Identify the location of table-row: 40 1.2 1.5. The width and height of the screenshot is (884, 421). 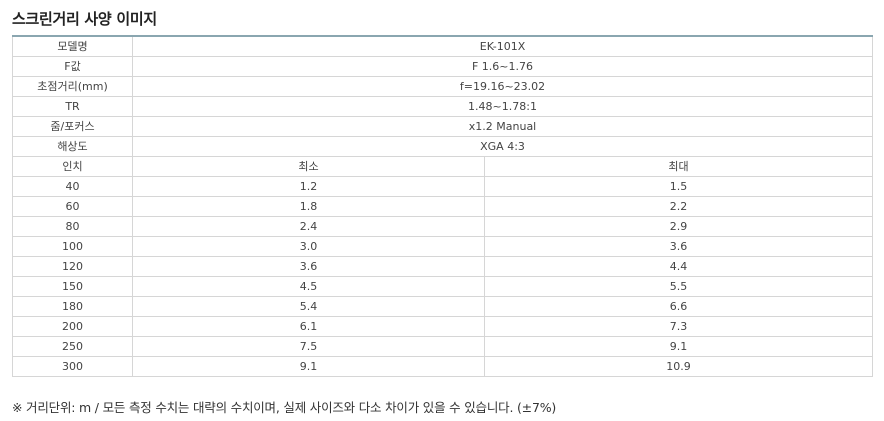
(443, 186).